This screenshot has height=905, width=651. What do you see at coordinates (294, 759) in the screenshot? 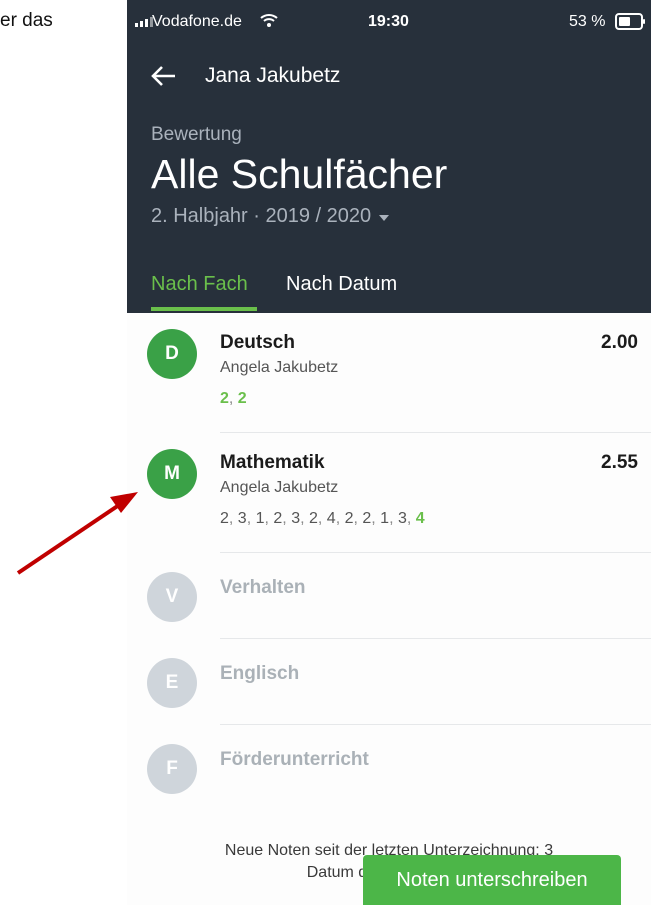
I see `subject-name: Förderunterricht` at bounding box center [294, 759].